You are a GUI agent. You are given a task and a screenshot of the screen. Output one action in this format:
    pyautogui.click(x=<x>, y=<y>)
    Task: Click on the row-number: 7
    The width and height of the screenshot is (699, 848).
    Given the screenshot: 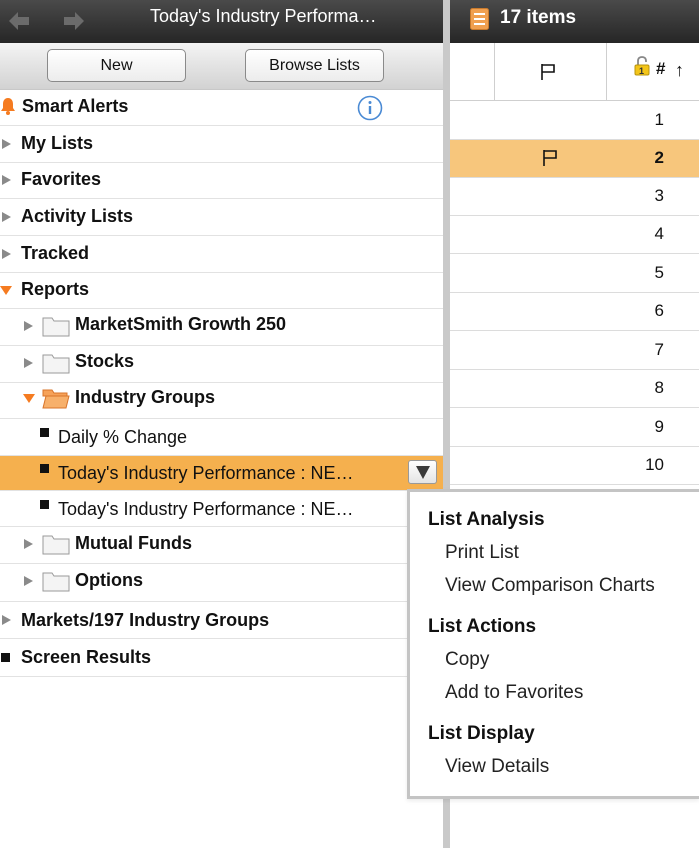 What is the action you would take?
    pyautogui.click(x=659, y=349)
    